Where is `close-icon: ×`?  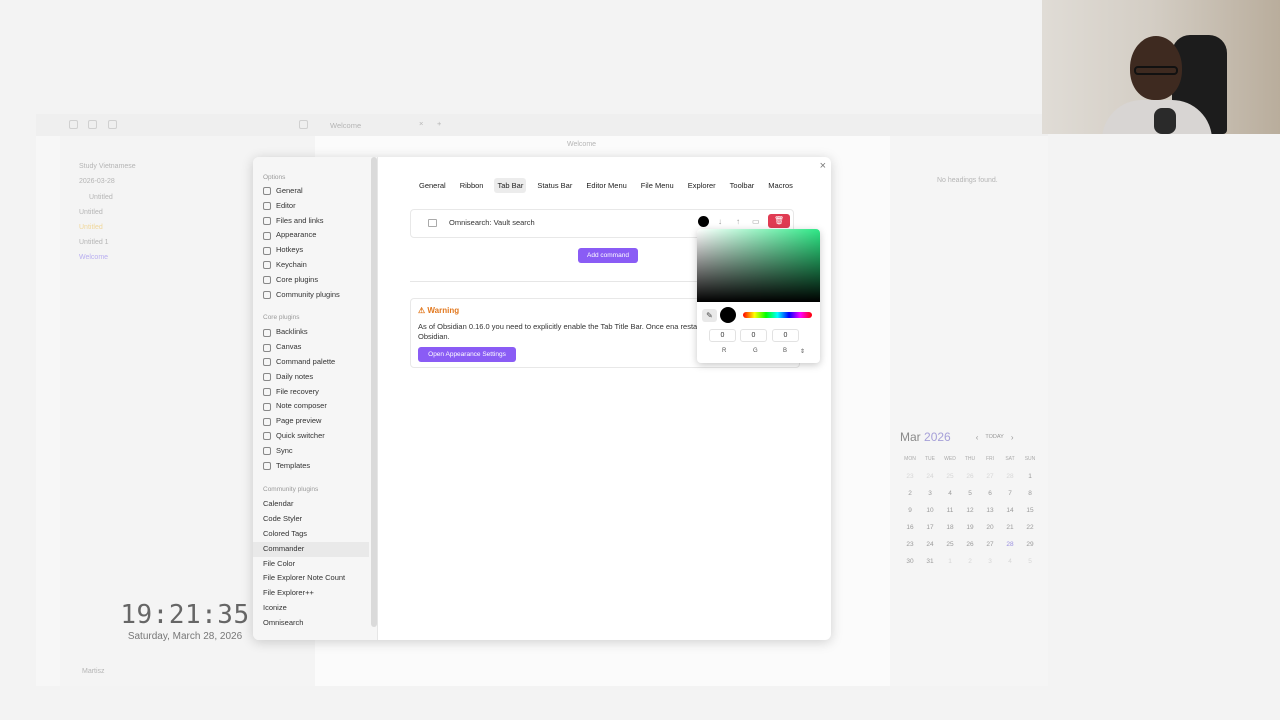
close-icon: × is located at coordinates (823, 166).